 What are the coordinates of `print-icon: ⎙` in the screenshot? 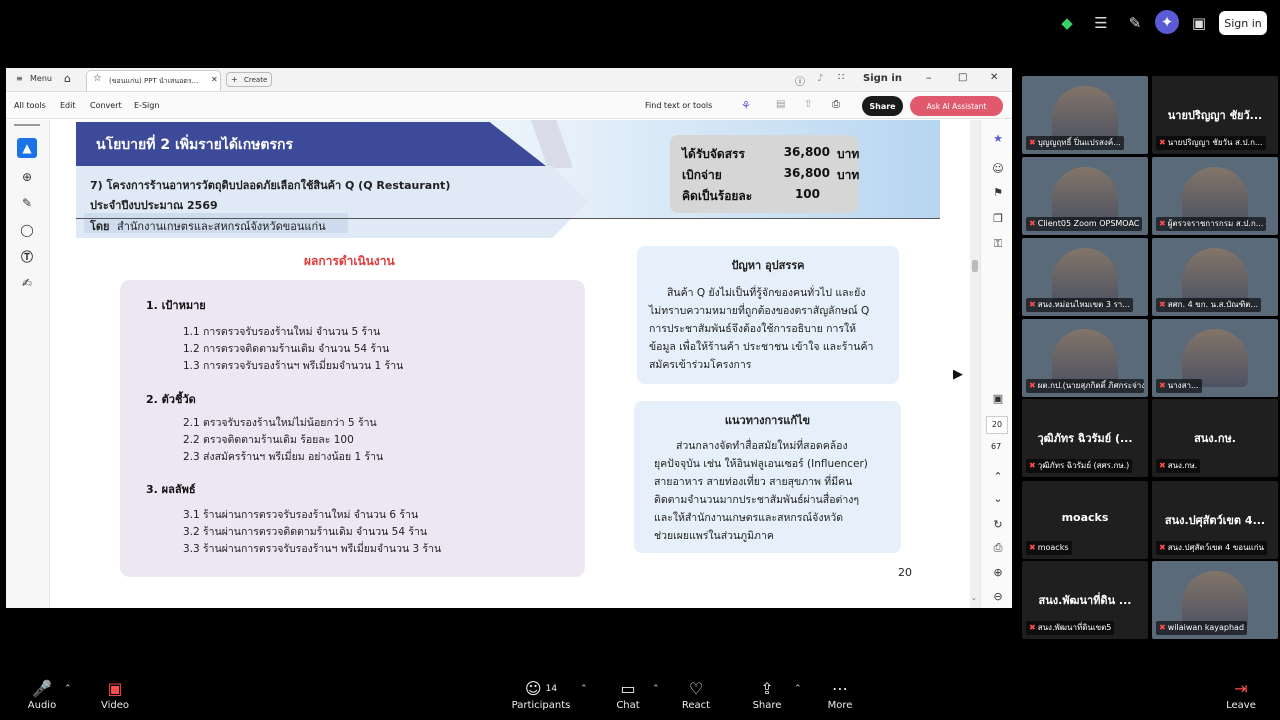 It's located at (836, 104).